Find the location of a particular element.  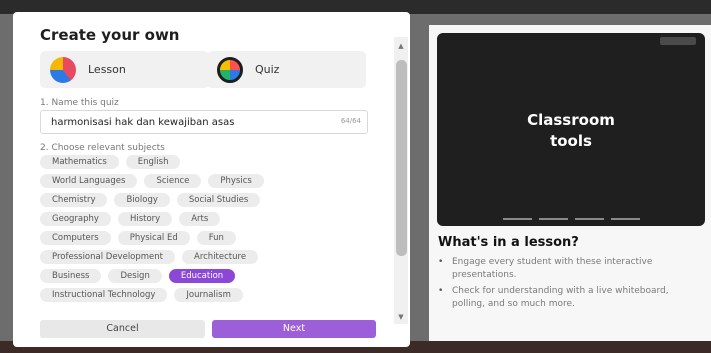

subject-chip-row: Geography History Arts is located at coordinates (207, 221).